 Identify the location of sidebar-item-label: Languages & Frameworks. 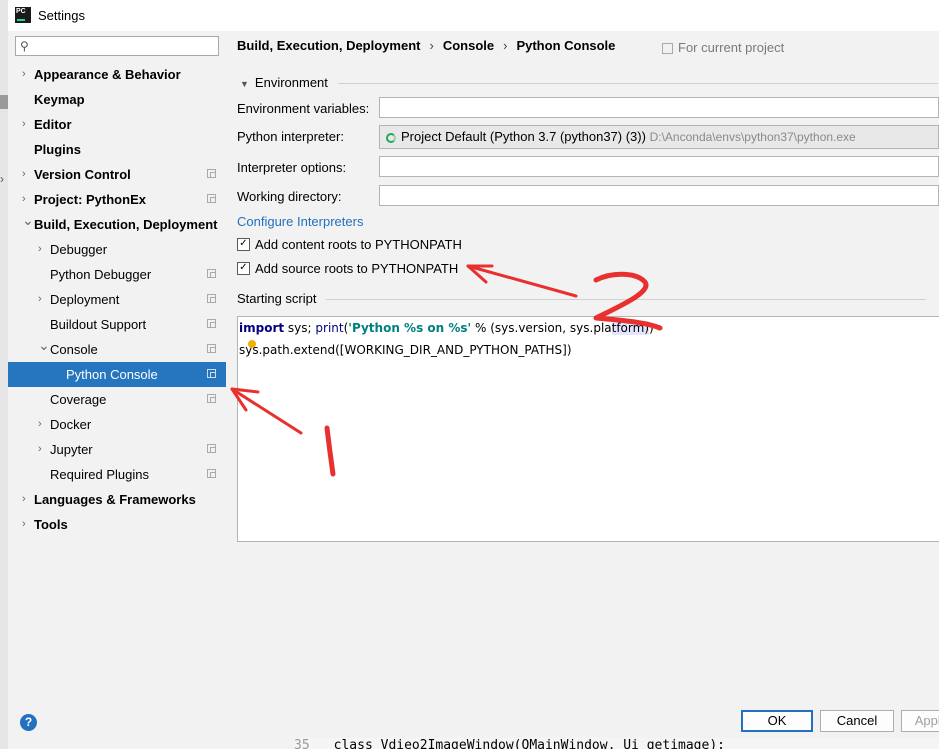
(115, 499).